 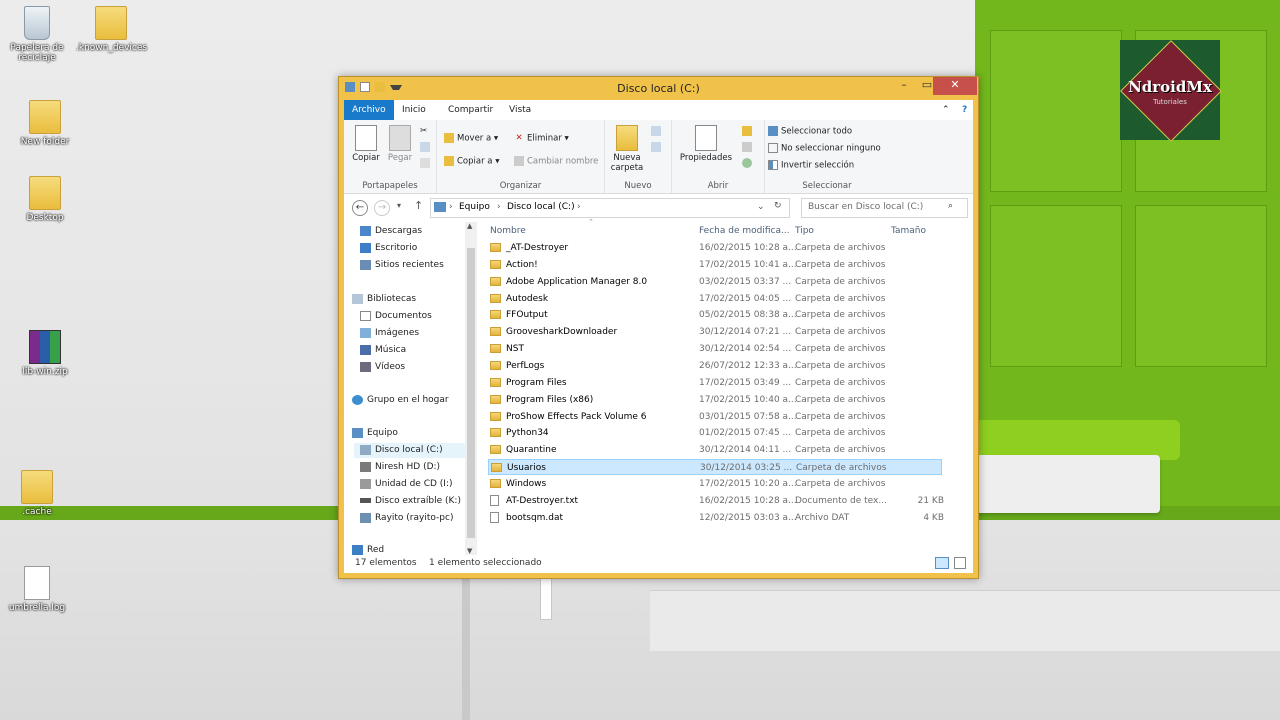 What do you see at coordinates (37, 589) in the screenshot?
I see `desktop-icon-umbrella-log: umbrella.log` at bounding box center [37, 589].